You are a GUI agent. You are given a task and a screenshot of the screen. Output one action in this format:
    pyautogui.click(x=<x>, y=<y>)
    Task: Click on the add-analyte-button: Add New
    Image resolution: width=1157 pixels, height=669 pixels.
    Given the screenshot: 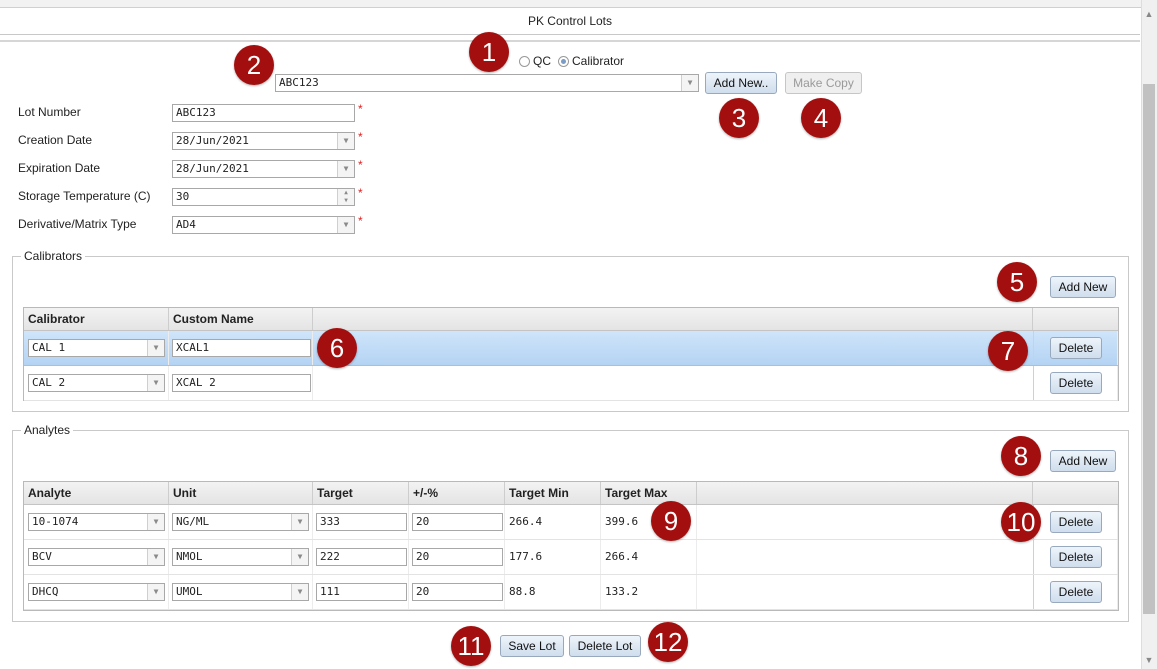 What is the action you would take?
    pyautogui.click(x=1083, y=461)
    